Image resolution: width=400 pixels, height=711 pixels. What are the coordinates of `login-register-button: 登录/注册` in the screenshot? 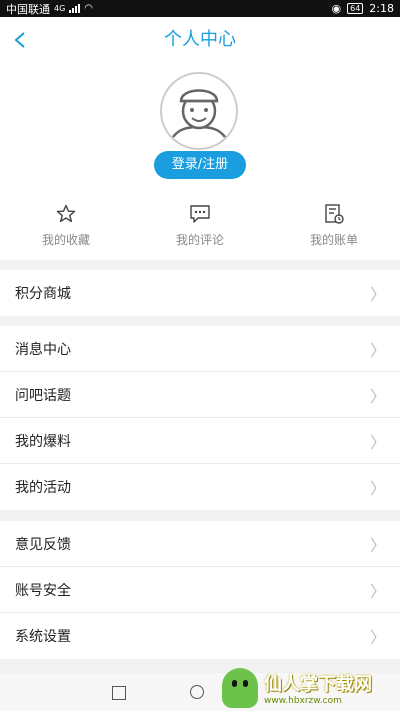 It's located at (200, 165).